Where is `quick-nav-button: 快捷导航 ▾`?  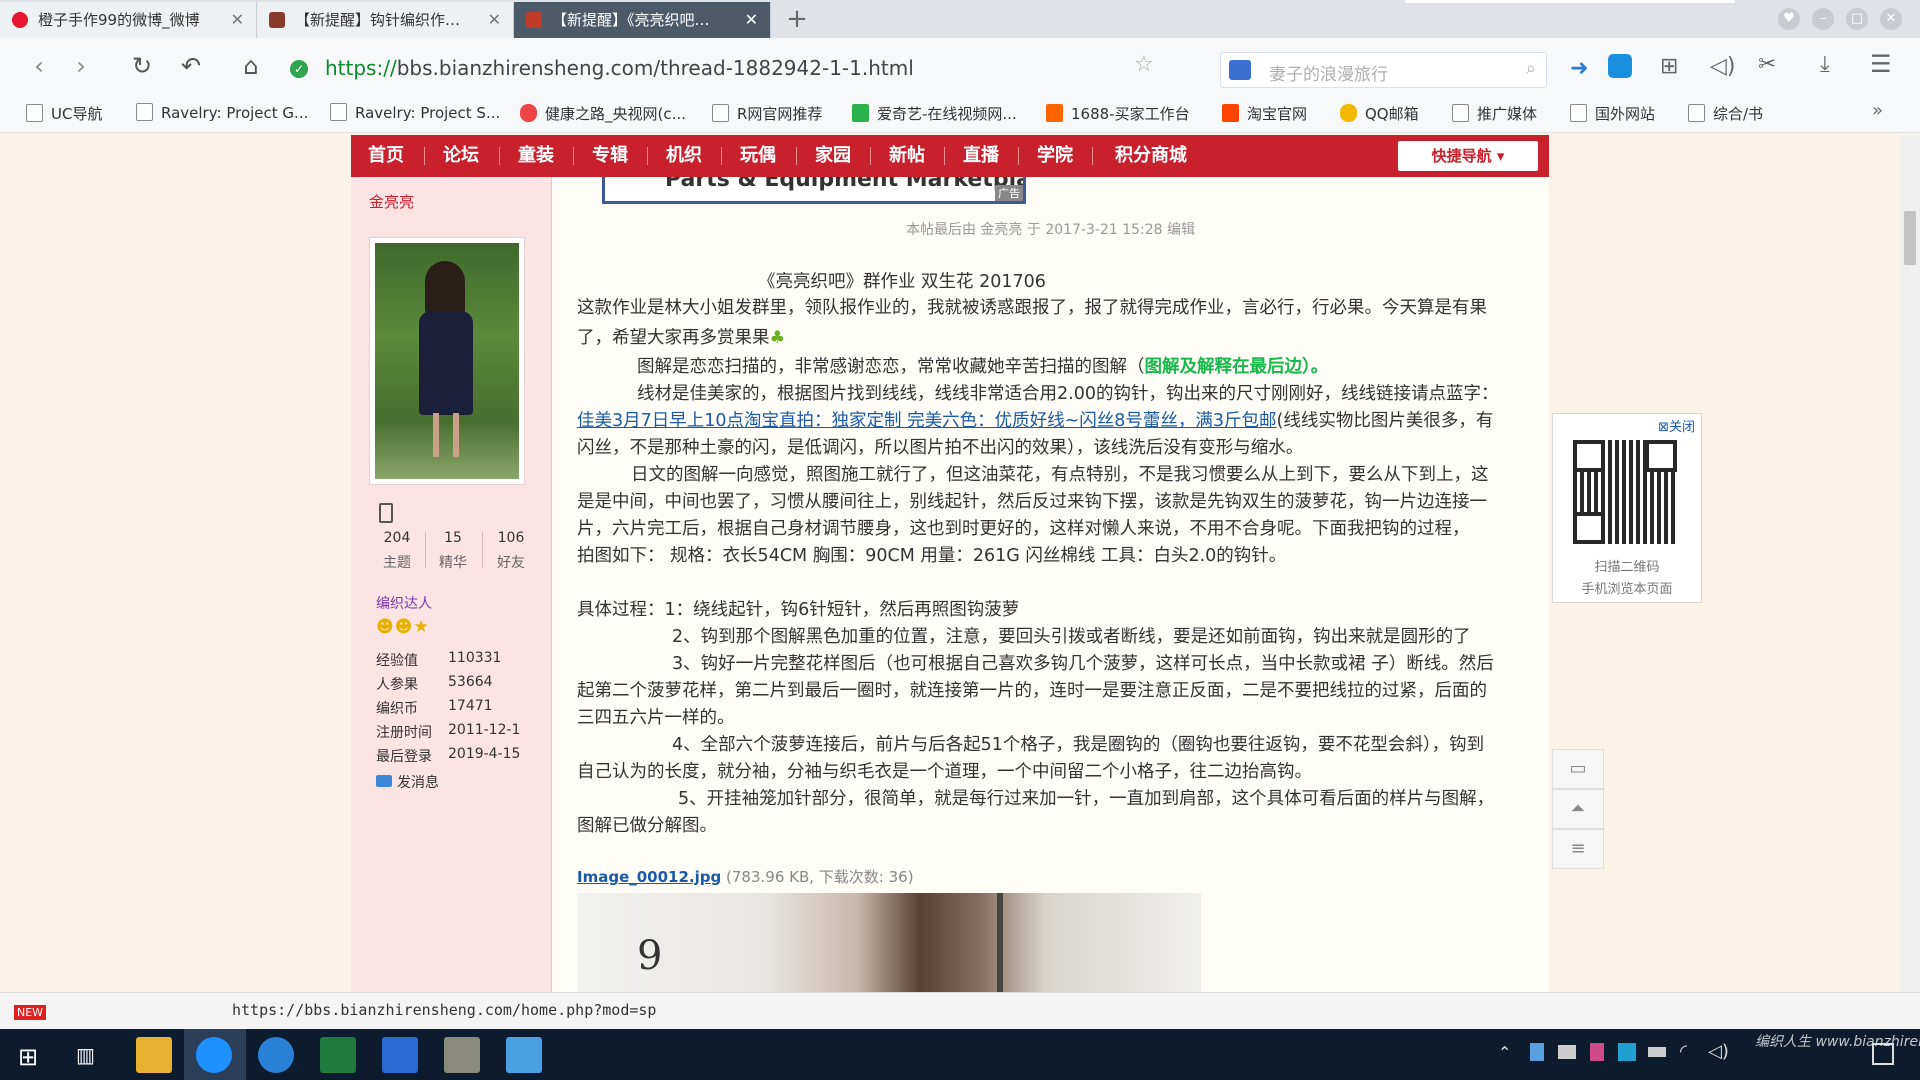 quick-nav-button: 快捷导航 ▾ is located at coordinates (1468, 156).